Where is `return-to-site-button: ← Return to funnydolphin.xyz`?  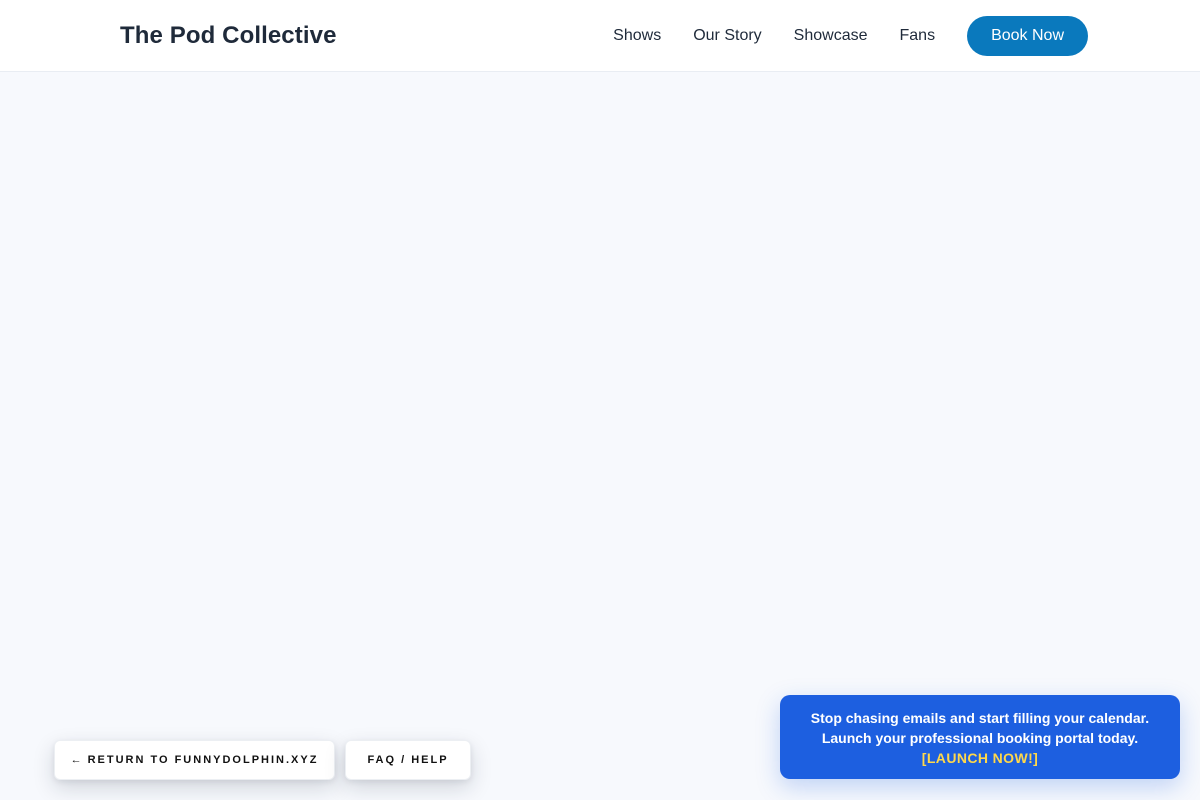
return-to-site-button: ← Return to funnydolphin.xyz is located at coordinates (194, 760).